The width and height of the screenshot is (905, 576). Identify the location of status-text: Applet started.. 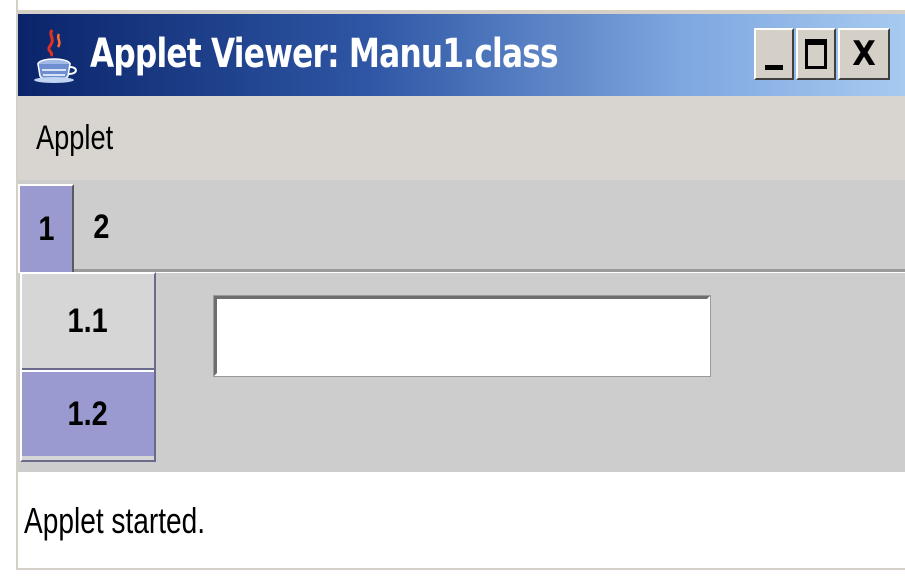
(115, 520).